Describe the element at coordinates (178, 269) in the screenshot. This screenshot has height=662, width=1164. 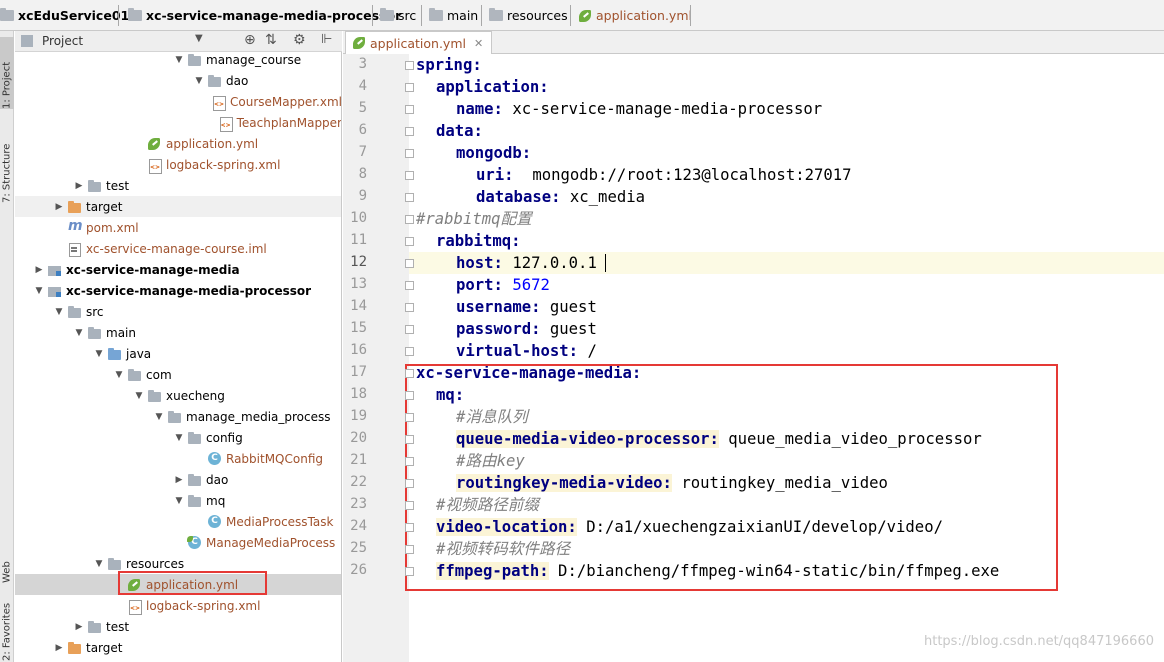
I see `tree-item: ▶ xc-service-manage-media` at that location.